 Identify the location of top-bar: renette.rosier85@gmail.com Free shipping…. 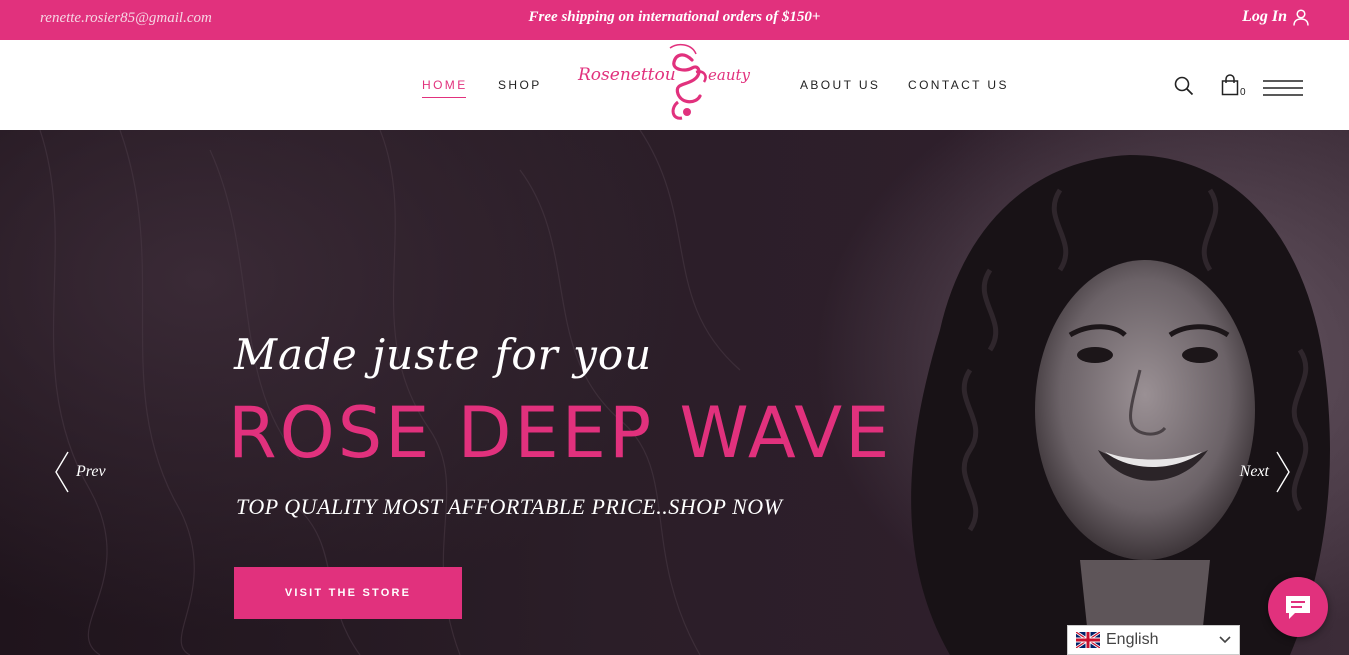
(674, 20).